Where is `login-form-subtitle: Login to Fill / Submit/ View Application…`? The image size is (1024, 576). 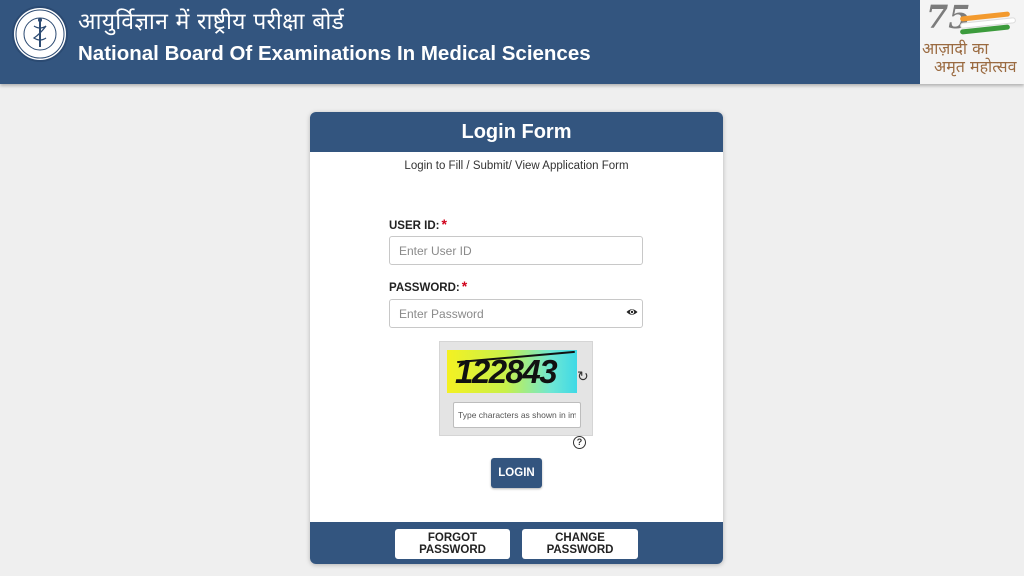
login-form-subtitle: Login to Fill / Submit/ View Application… is located at coordinates (516, 166).